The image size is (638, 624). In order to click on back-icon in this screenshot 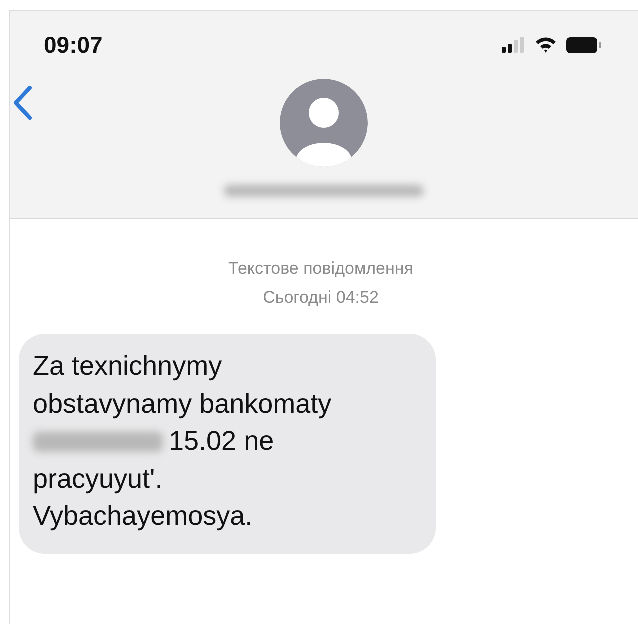, I will do `click(23, 103)`.